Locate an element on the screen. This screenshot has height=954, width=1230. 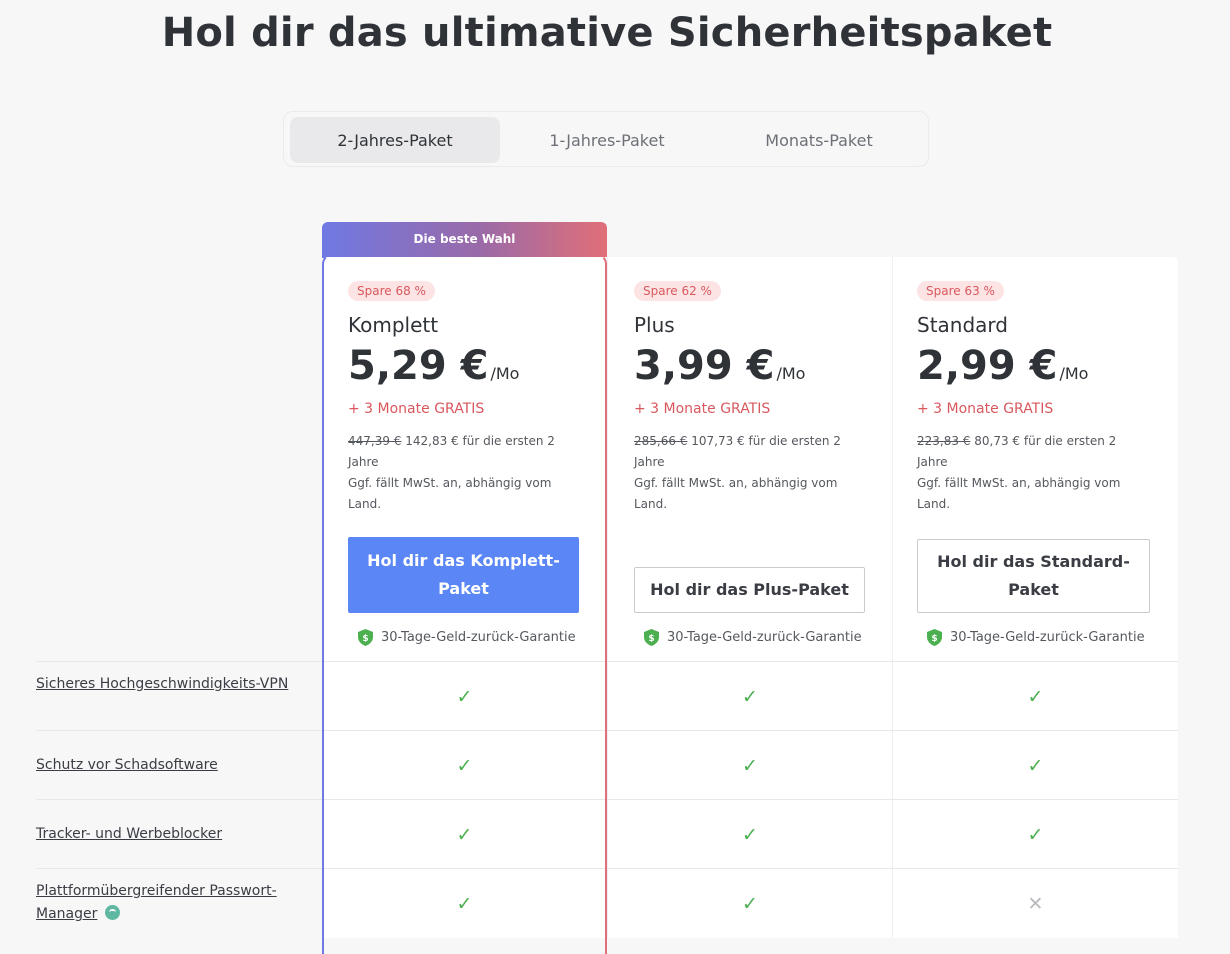
old-price: 223,83 € is located at coordinates (944, 441).